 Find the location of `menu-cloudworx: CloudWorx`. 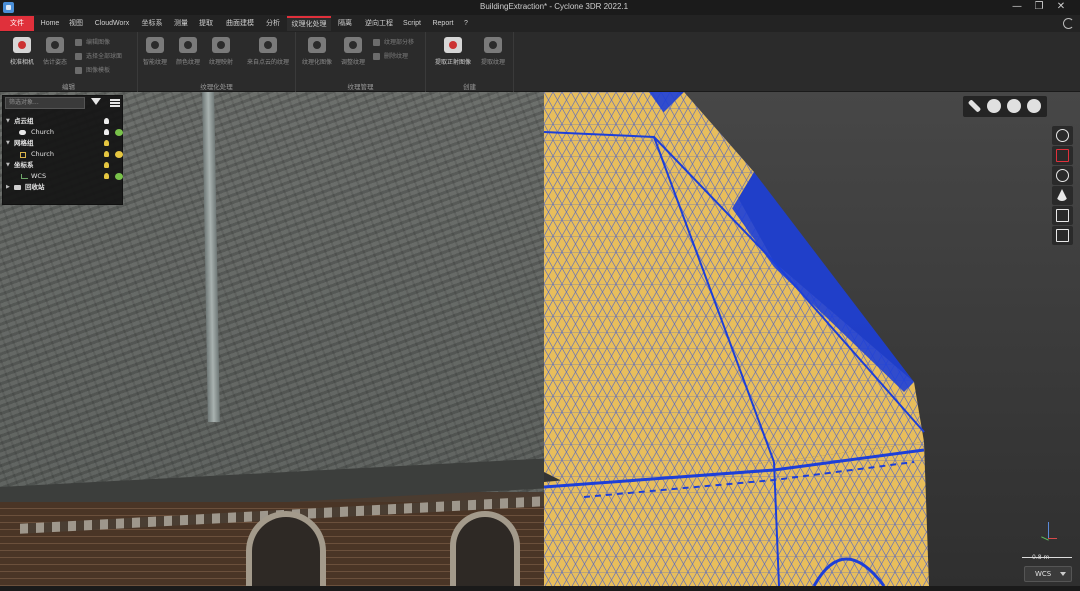

menu-cloudworx: CloudWorx is located at coordinates (112, 23).